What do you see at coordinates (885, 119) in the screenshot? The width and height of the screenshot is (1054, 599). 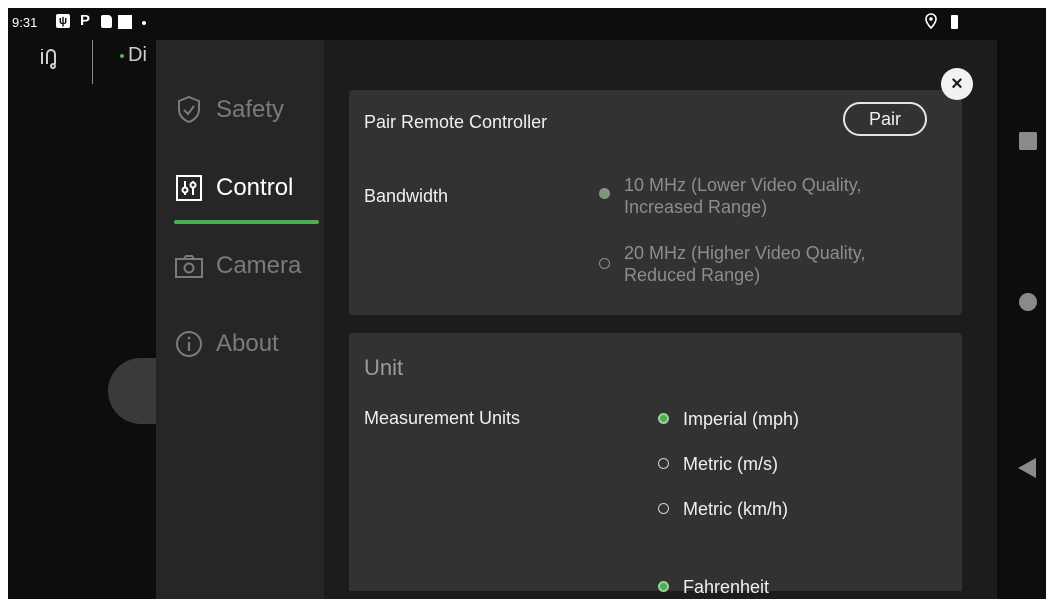 I see `pair-button: Pair` at bounding box center [885, 119].